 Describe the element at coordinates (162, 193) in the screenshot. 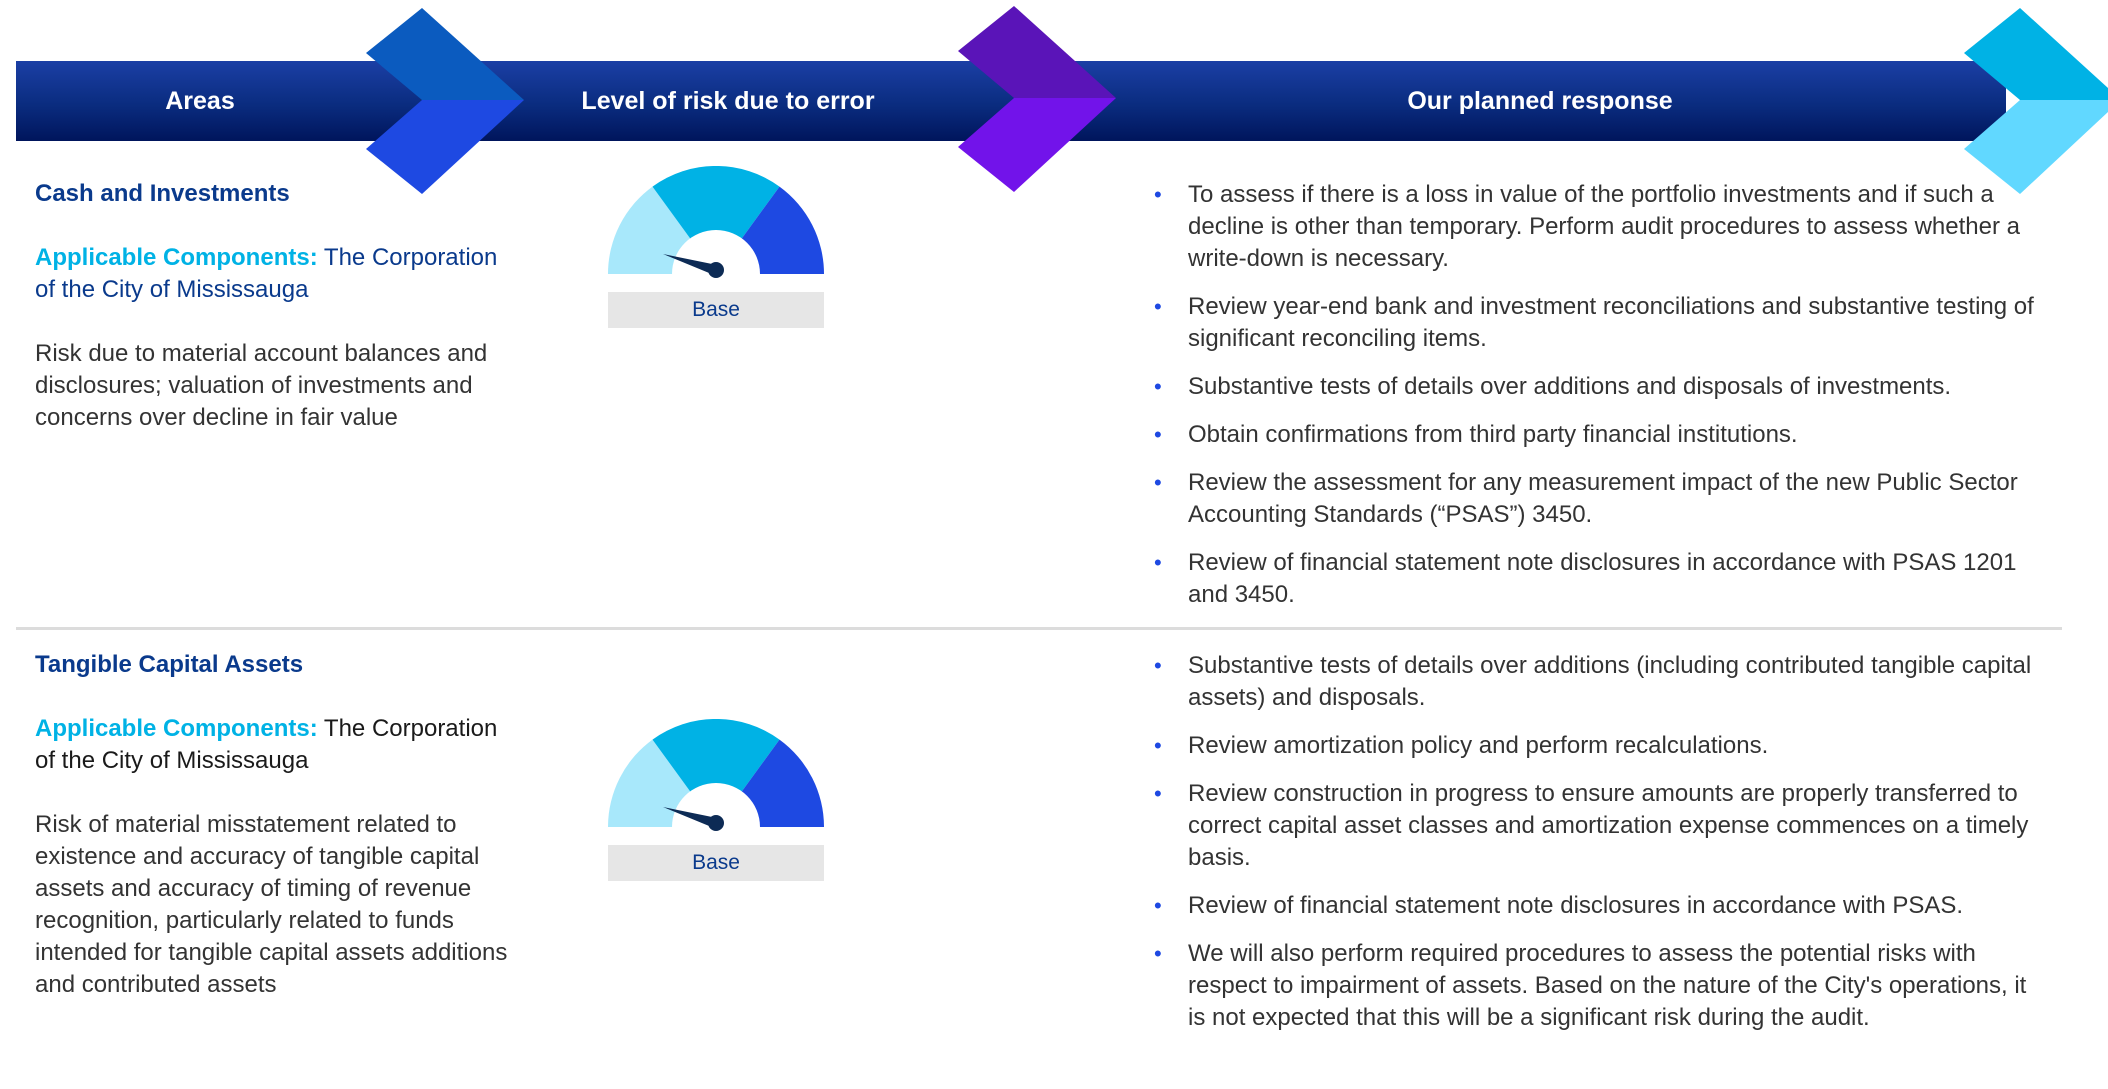

I see `area-title: Cash and Investments` at that location.